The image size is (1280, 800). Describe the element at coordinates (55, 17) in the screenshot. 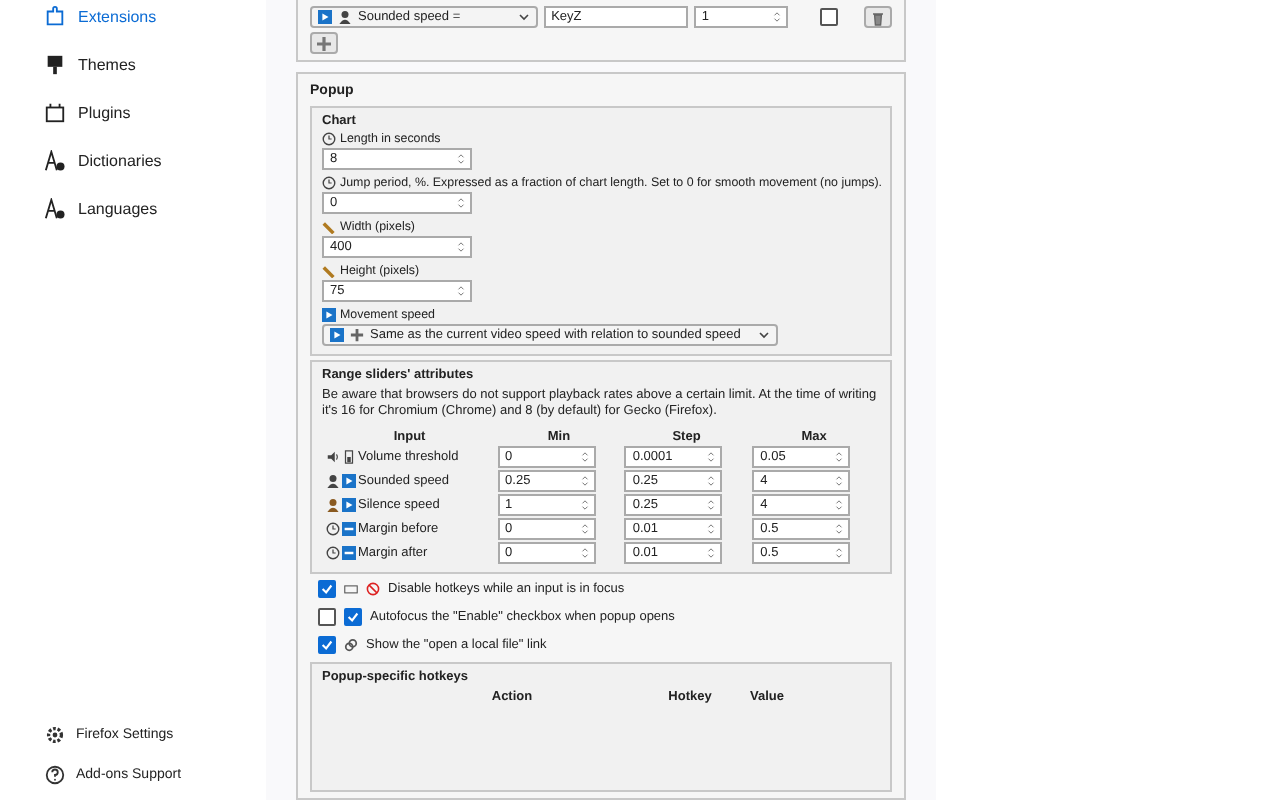

I see `puzzle-icon` at that location.